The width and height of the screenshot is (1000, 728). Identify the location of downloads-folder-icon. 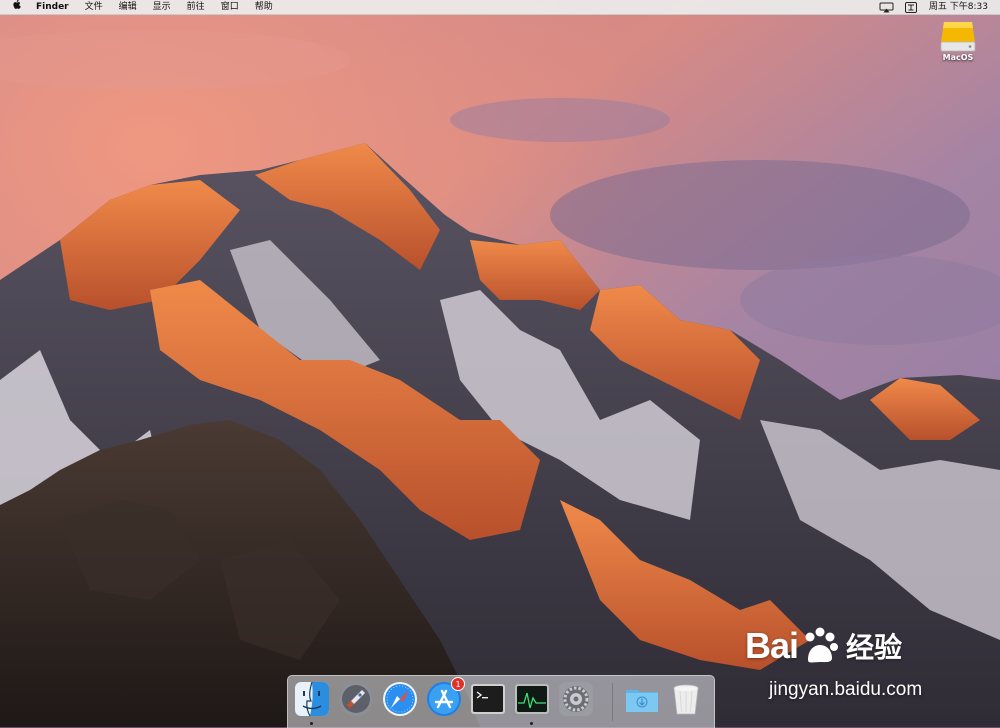
(642, 701).